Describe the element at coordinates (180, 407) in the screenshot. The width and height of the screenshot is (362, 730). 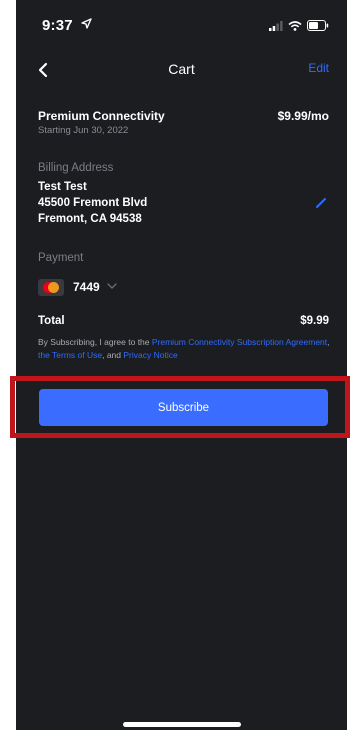
I see `highlight-box` at that location.